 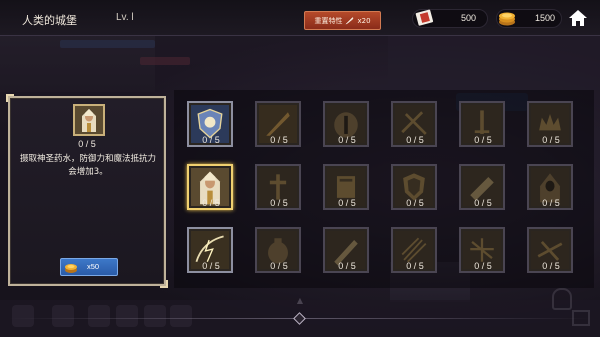 What do you see at coordinates (300, 18) in the screenshot?
I see `top-bar: 人类的城堡 Lv. l 重置特性 x20 500 1500` at bounding box center [300, 18].